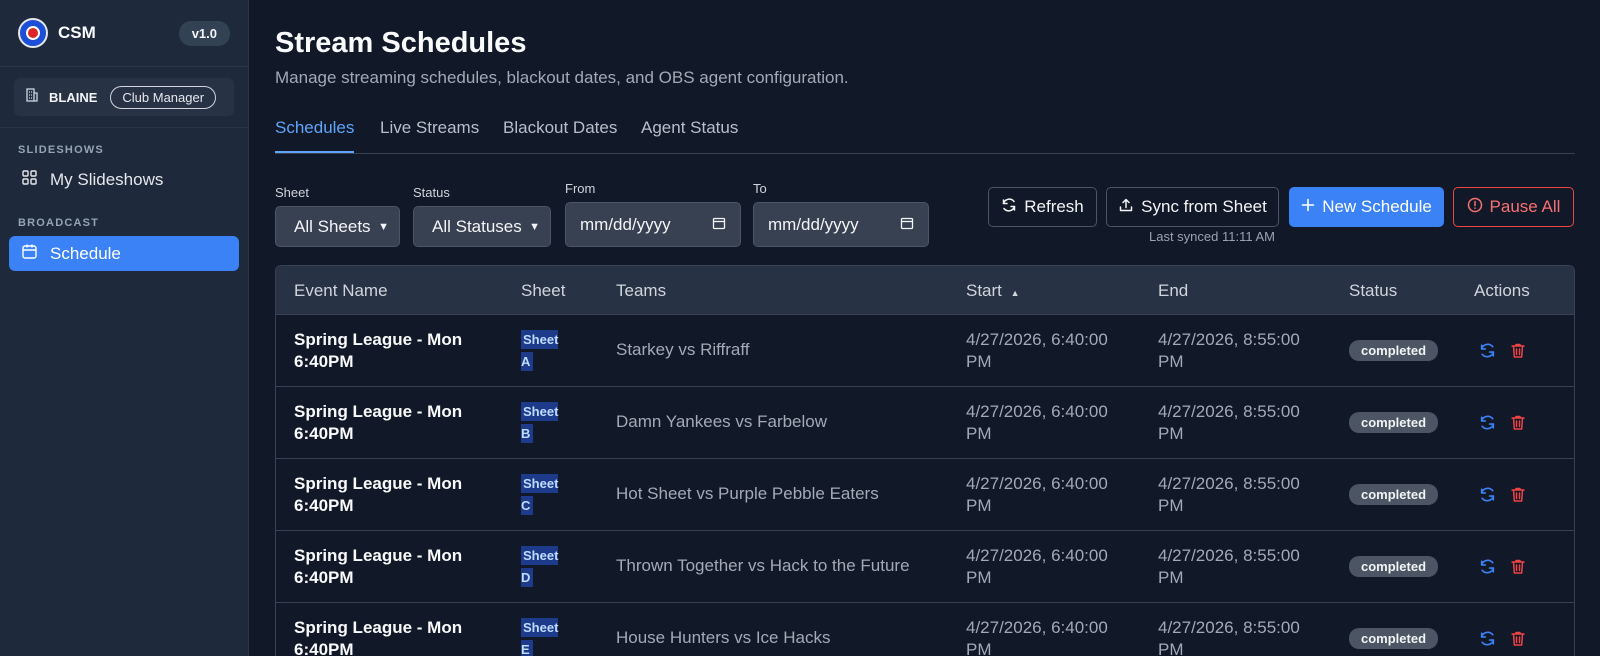 The height and width of the screenshot is (656, 1600). What do you see at coordinates (431, 192) in the screenshot?
I see `status-filter-label: Status` at bounding box center [431, 192].